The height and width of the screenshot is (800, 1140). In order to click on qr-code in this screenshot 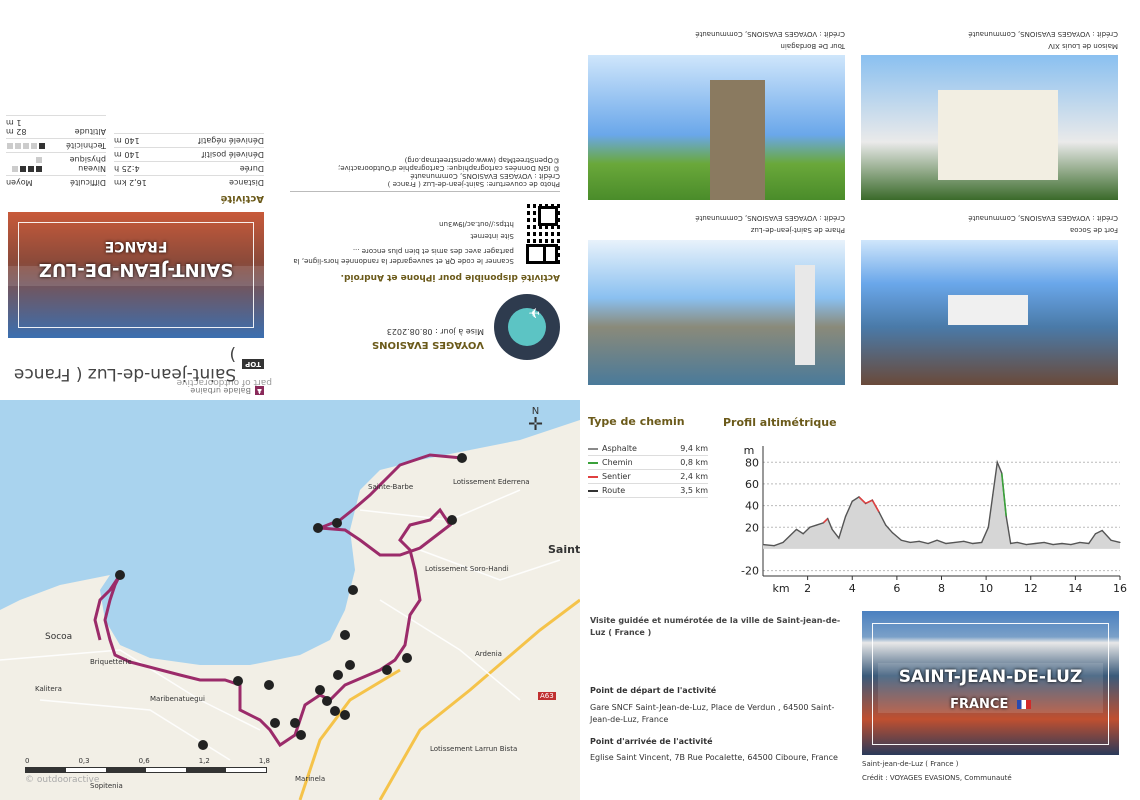, I will do `click(541, 235)`.